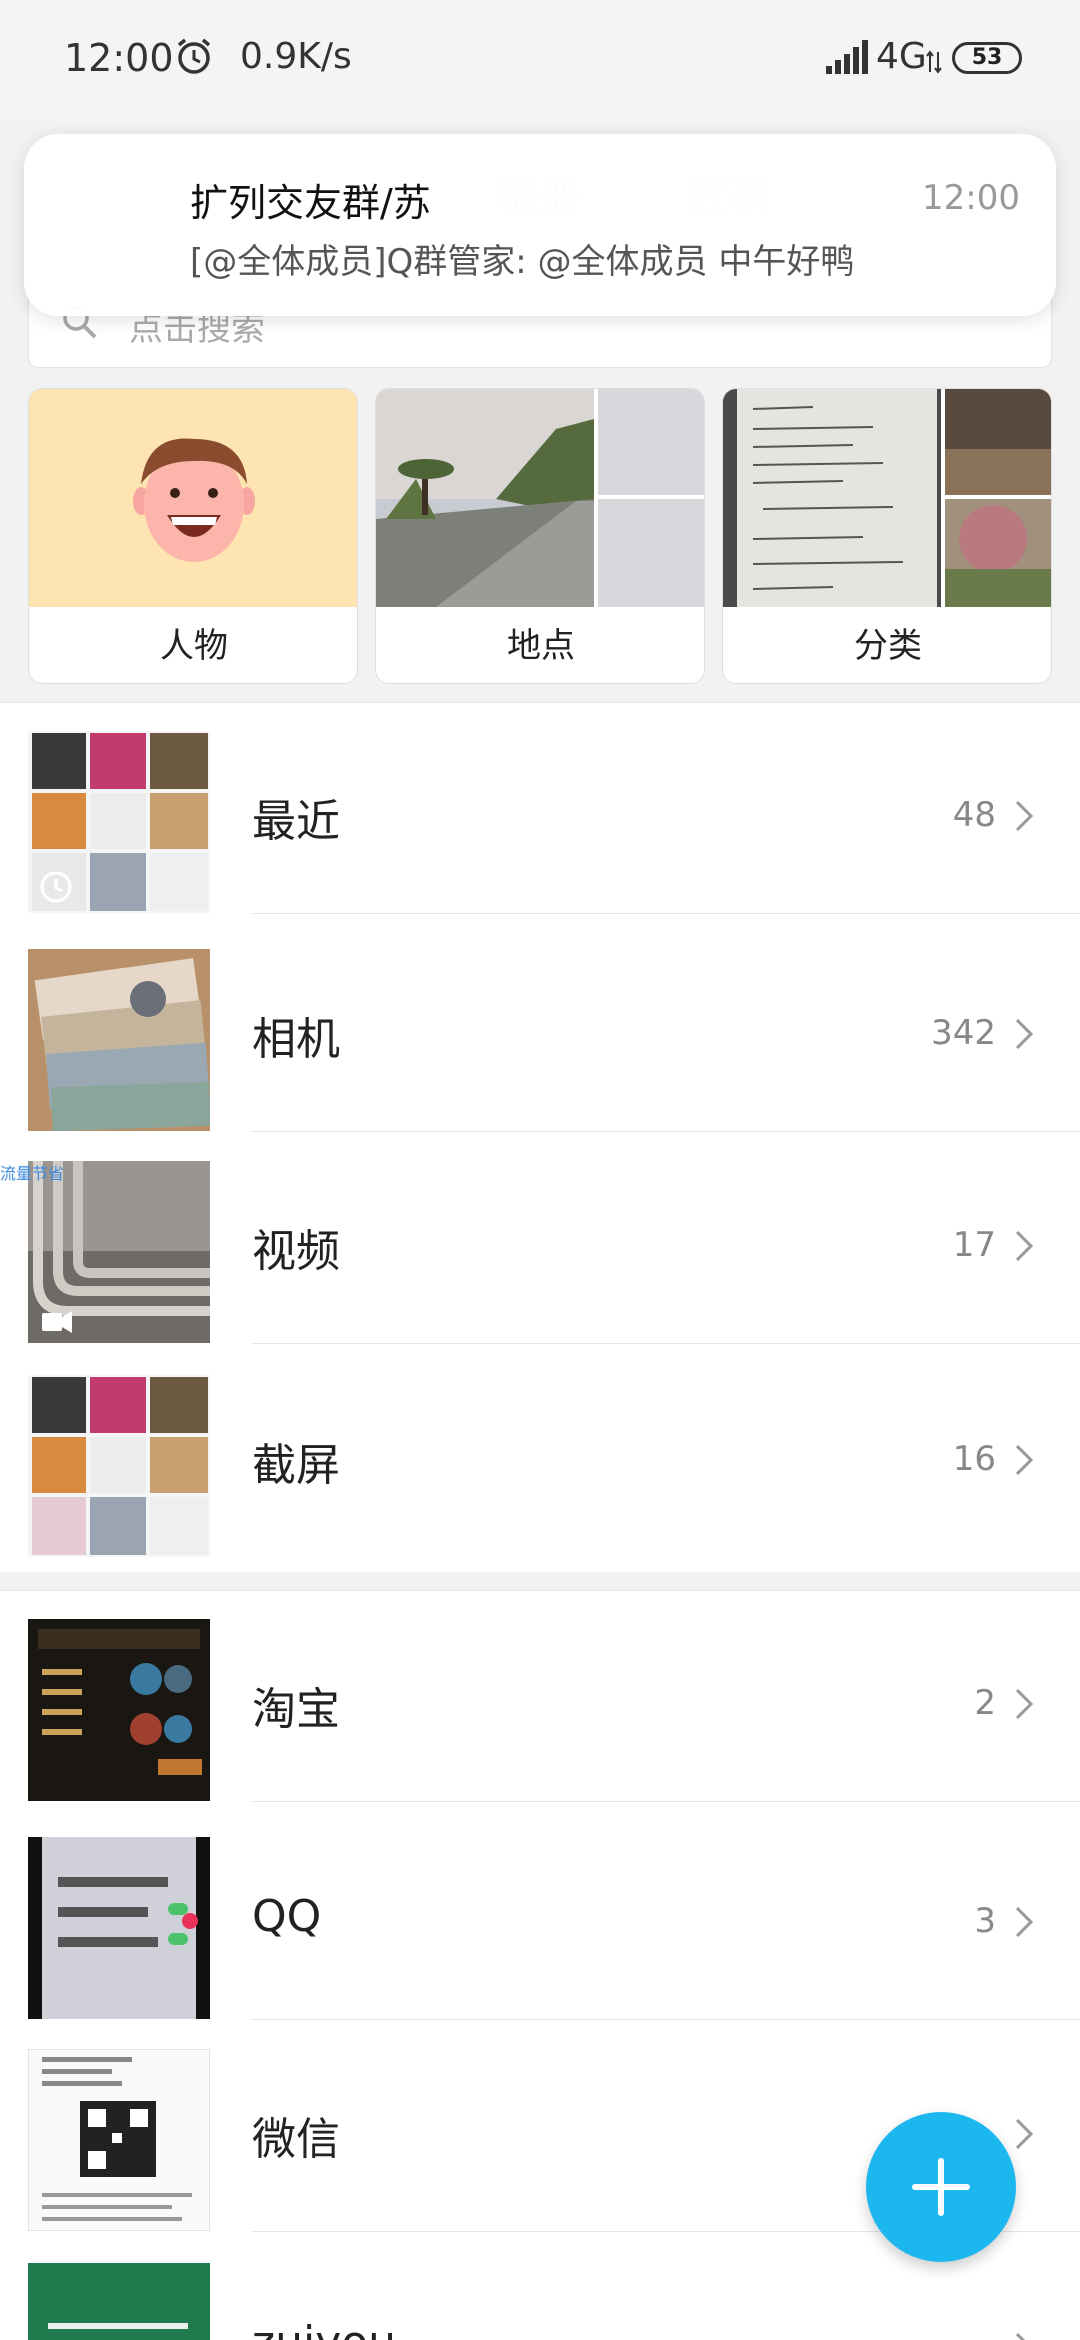 The width and height of the screenshot is (1080, 2340). What do you see at coordinates (985, 1703) in the screenshot?
I see `album-count: 2` at bounding box center [985, 1703].